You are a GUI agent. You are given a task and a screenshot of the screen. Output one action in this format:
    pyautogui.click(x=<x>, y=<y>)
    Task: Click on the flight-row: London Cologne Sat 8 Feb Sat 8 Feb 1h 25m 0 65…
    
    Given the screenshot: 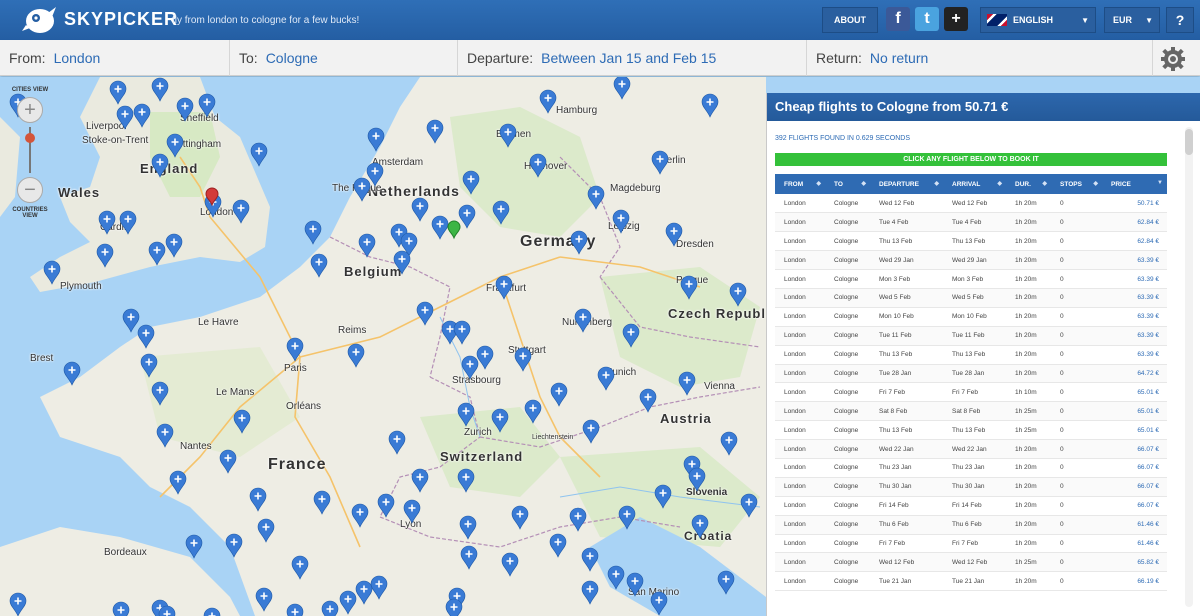 What is the action you would take?
    pyautogui.click(x=971, y=411)
    